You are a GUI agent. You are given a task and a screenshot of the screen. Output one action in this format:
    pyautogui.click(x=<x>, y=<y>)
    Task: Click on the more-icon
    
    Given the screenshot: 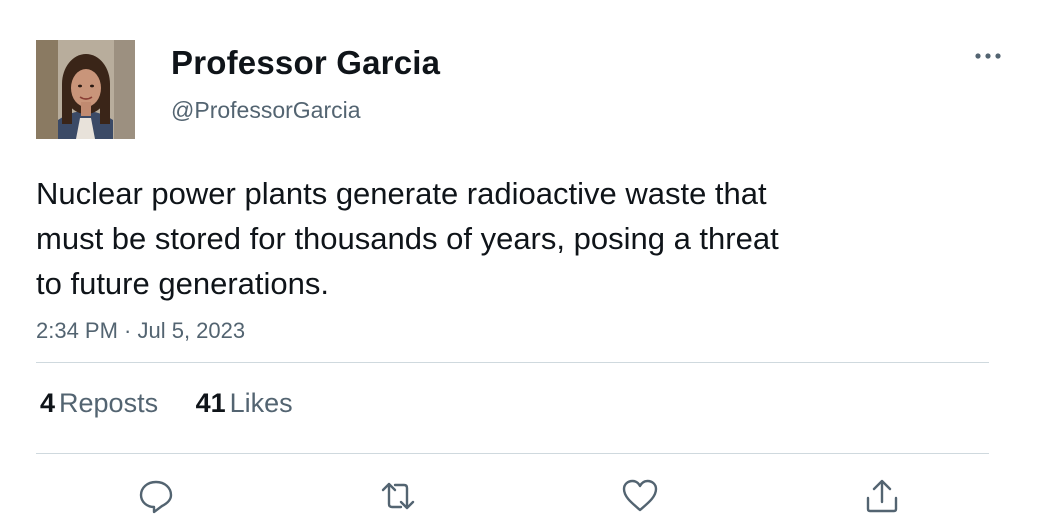 What is the action you would take?
    pyautogui.click(x=988, y=56)
    